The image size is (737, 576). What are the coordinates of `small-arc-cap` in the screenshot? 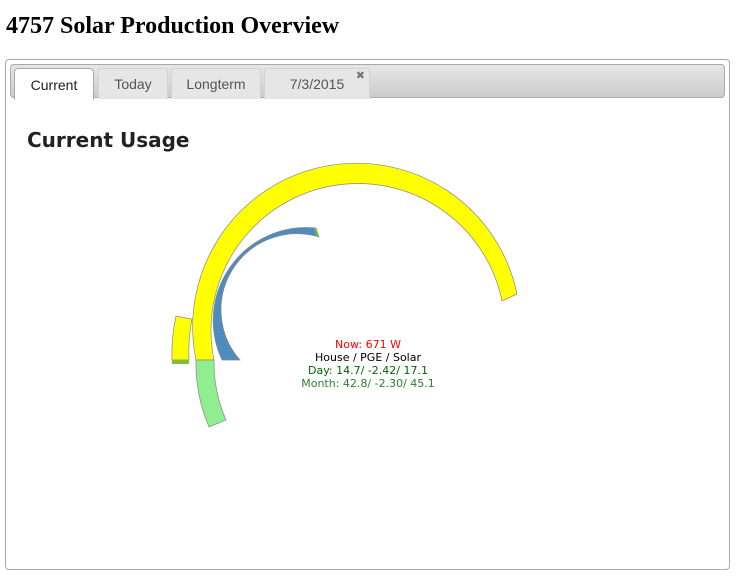 It's located at (180, 362).